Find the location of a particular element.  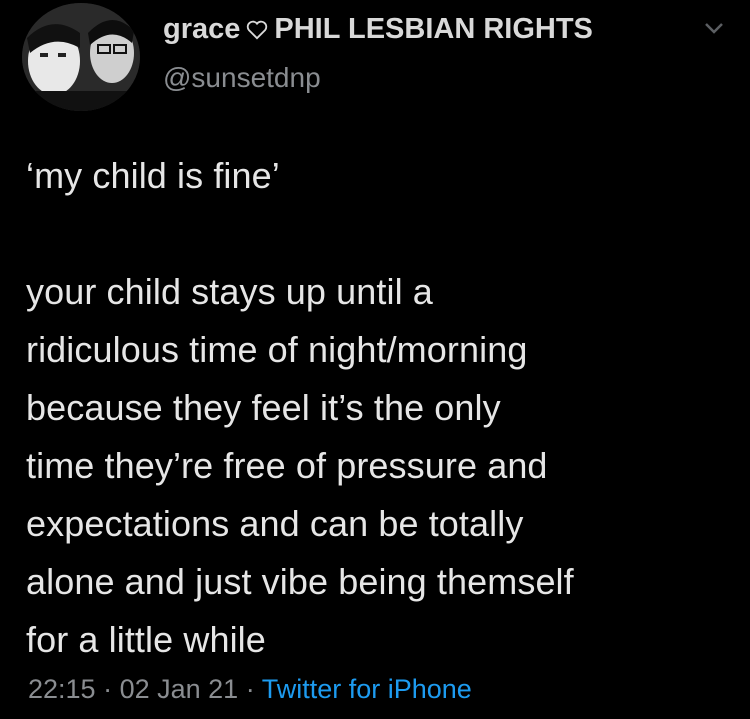

display-name-suffix: PHIL LESBIAN RIGHTS is located at coordinates (433, 29).